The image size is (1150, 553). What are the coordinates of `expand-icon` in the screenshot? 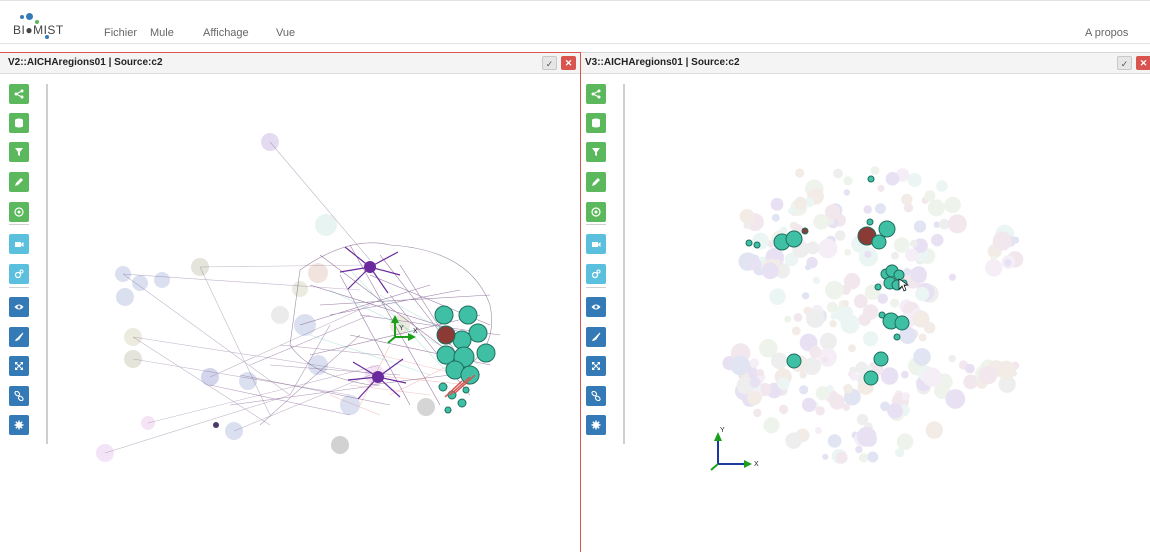 It's located at (596, 366).